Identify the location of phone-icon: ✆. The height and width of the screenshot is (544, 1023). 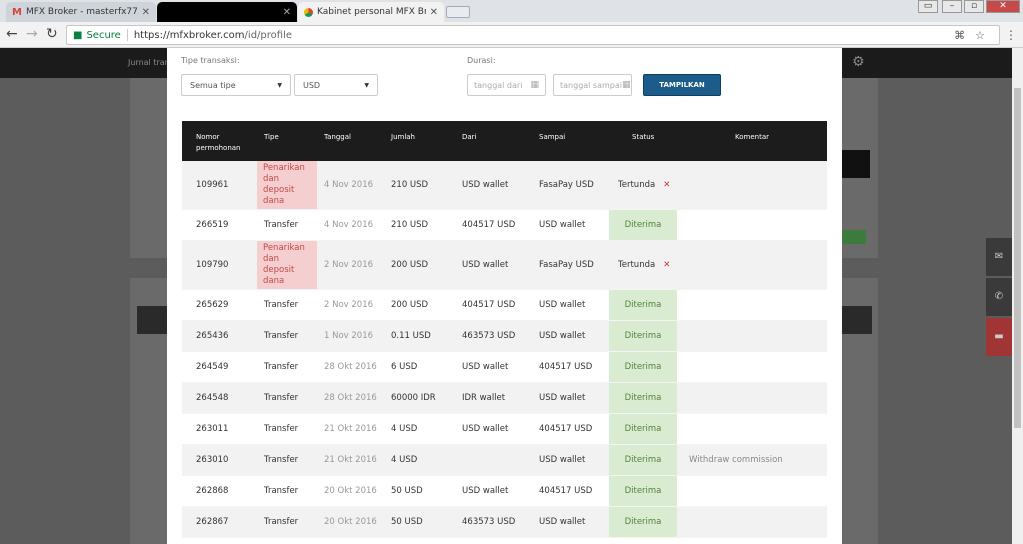
(999, 297).